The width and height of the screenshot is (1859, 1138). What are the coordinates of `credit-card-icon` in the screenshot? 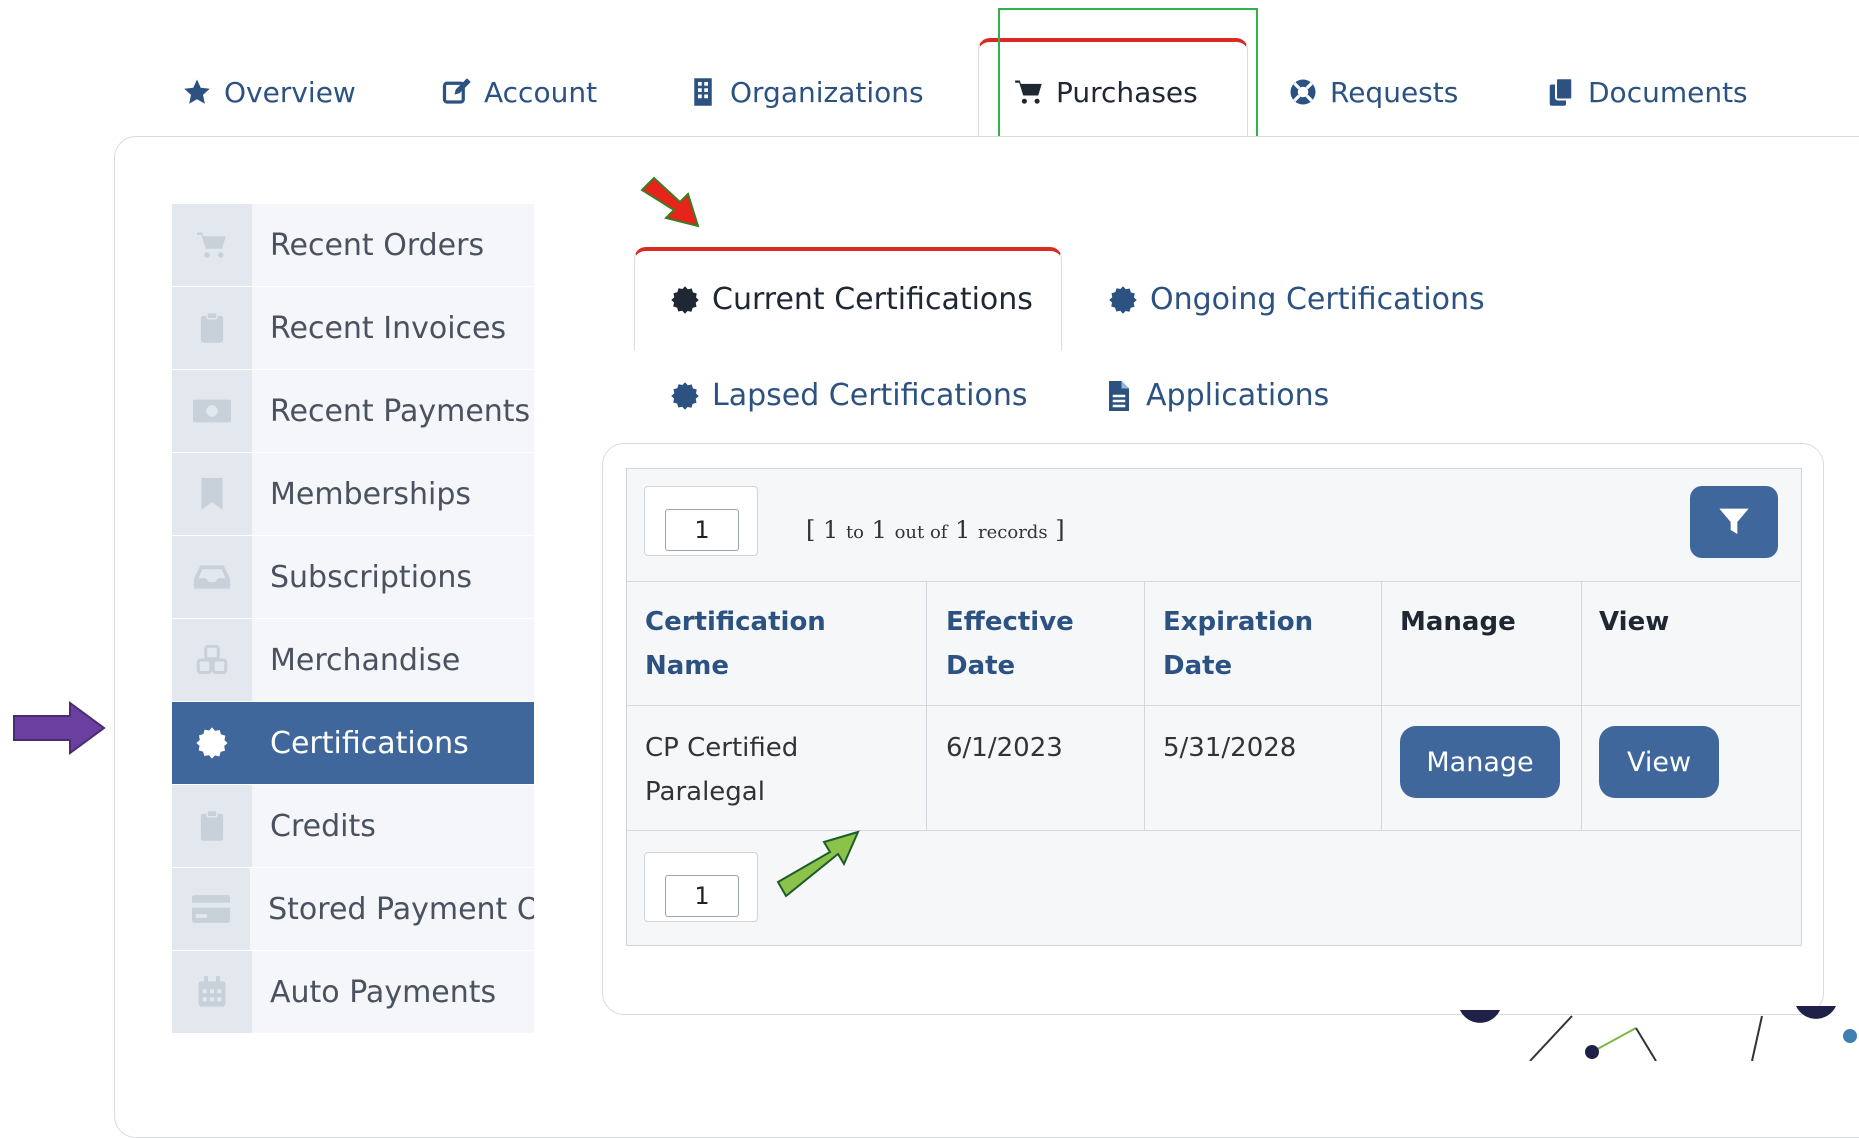 It's located at (211, 909).